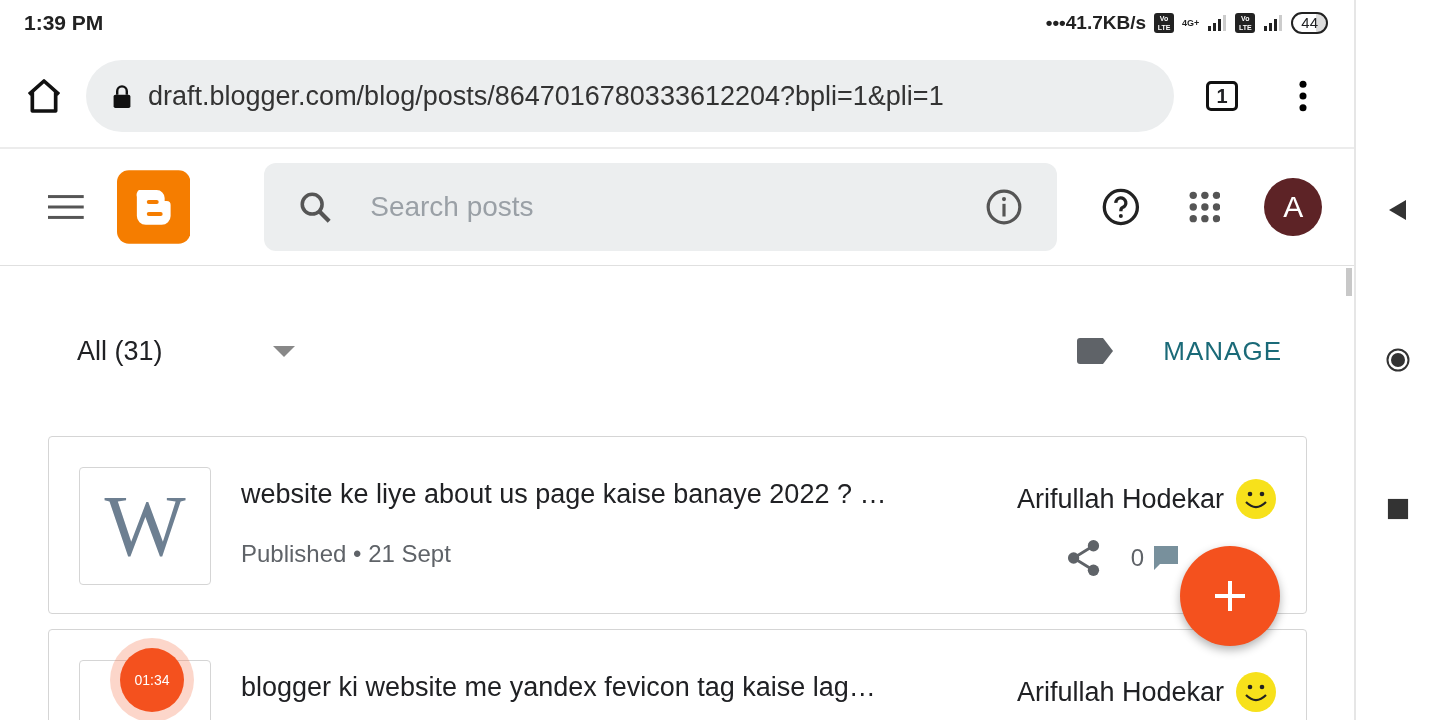  What do you see at coordinates (1309, 22) in the screenshot?
I see `battery-indicator: 44` at bounding box center [1309, 22].